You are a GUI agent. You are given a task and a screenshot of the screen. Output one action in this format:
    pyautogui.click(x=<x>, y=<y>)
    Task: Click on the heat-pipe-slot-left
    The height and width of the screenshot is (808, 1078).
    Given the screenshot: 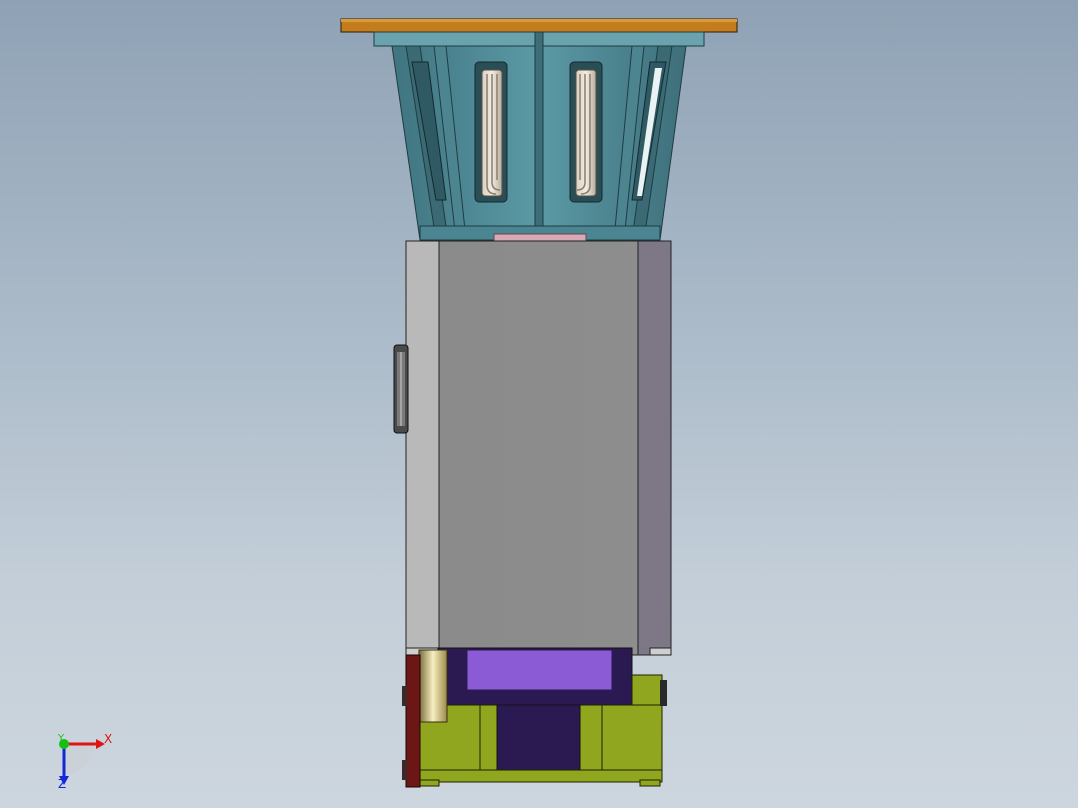 What is the action you would take?
    pyautogui.click(x=491, y=132)
    